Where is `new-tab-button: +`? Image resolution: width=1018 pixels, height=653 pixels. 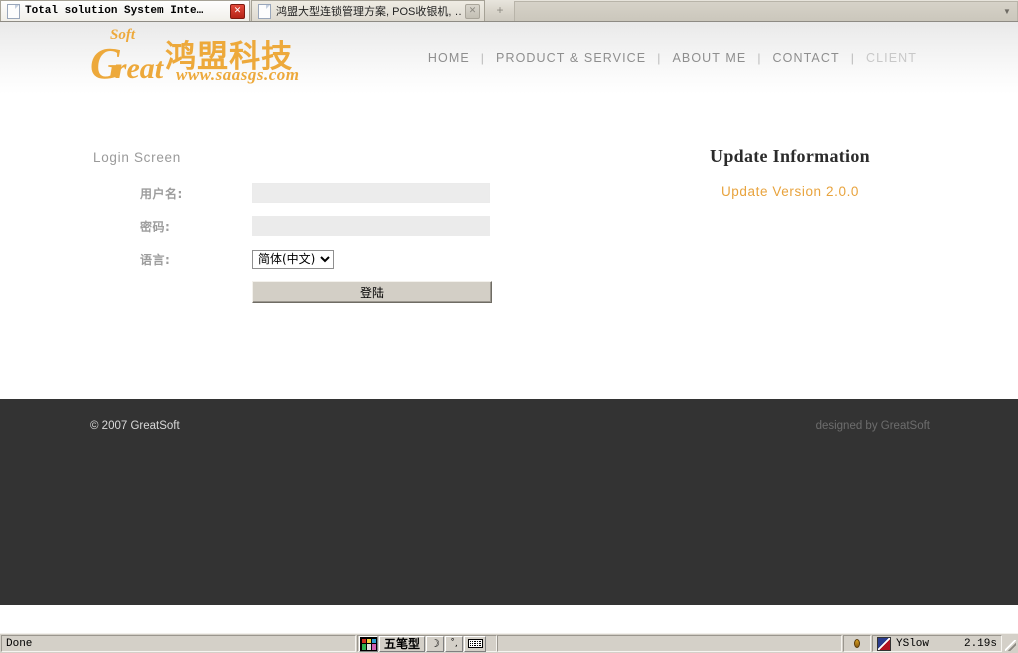 new-tab-button: + is located at coordinates (500, 10).